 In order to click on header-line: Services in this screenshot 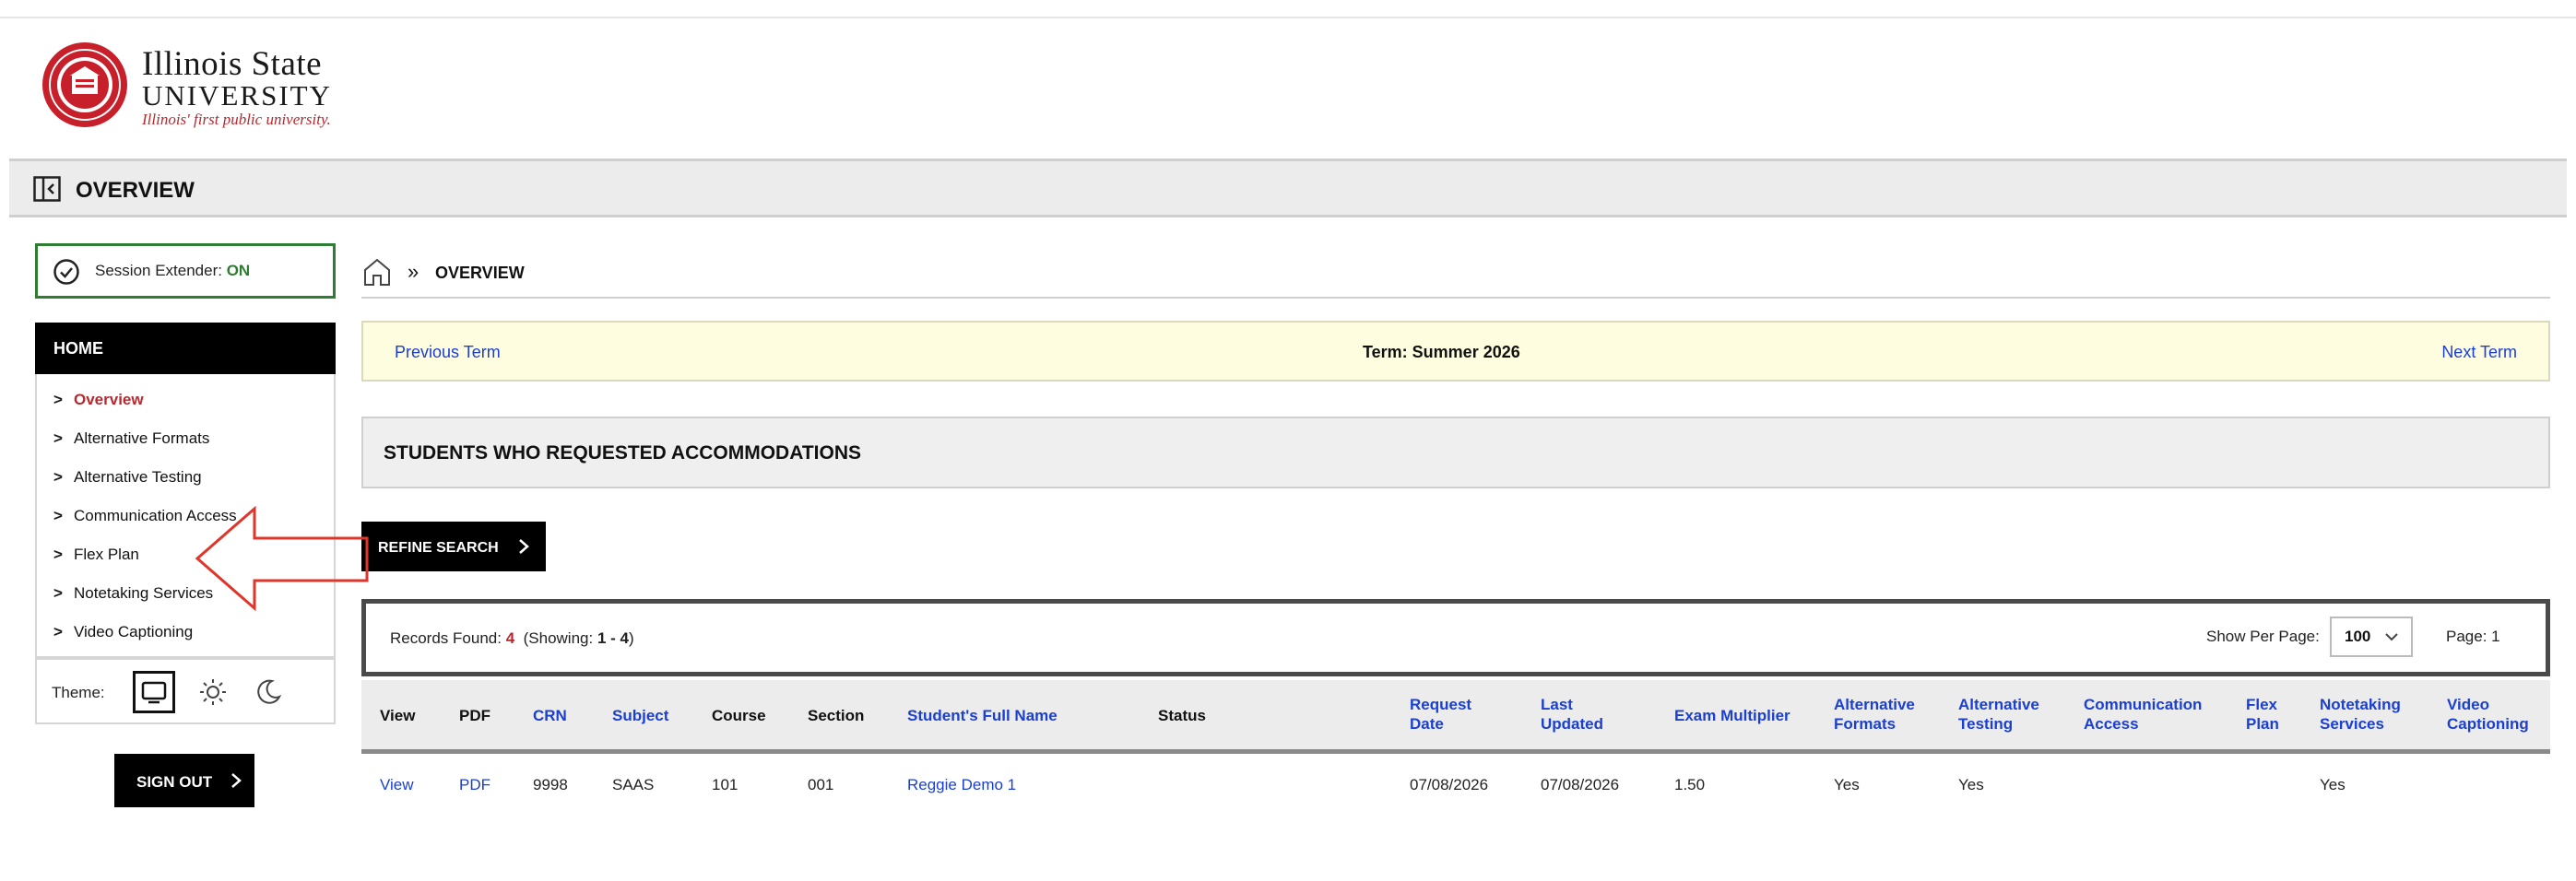, I will do `click(2352, 724)`.